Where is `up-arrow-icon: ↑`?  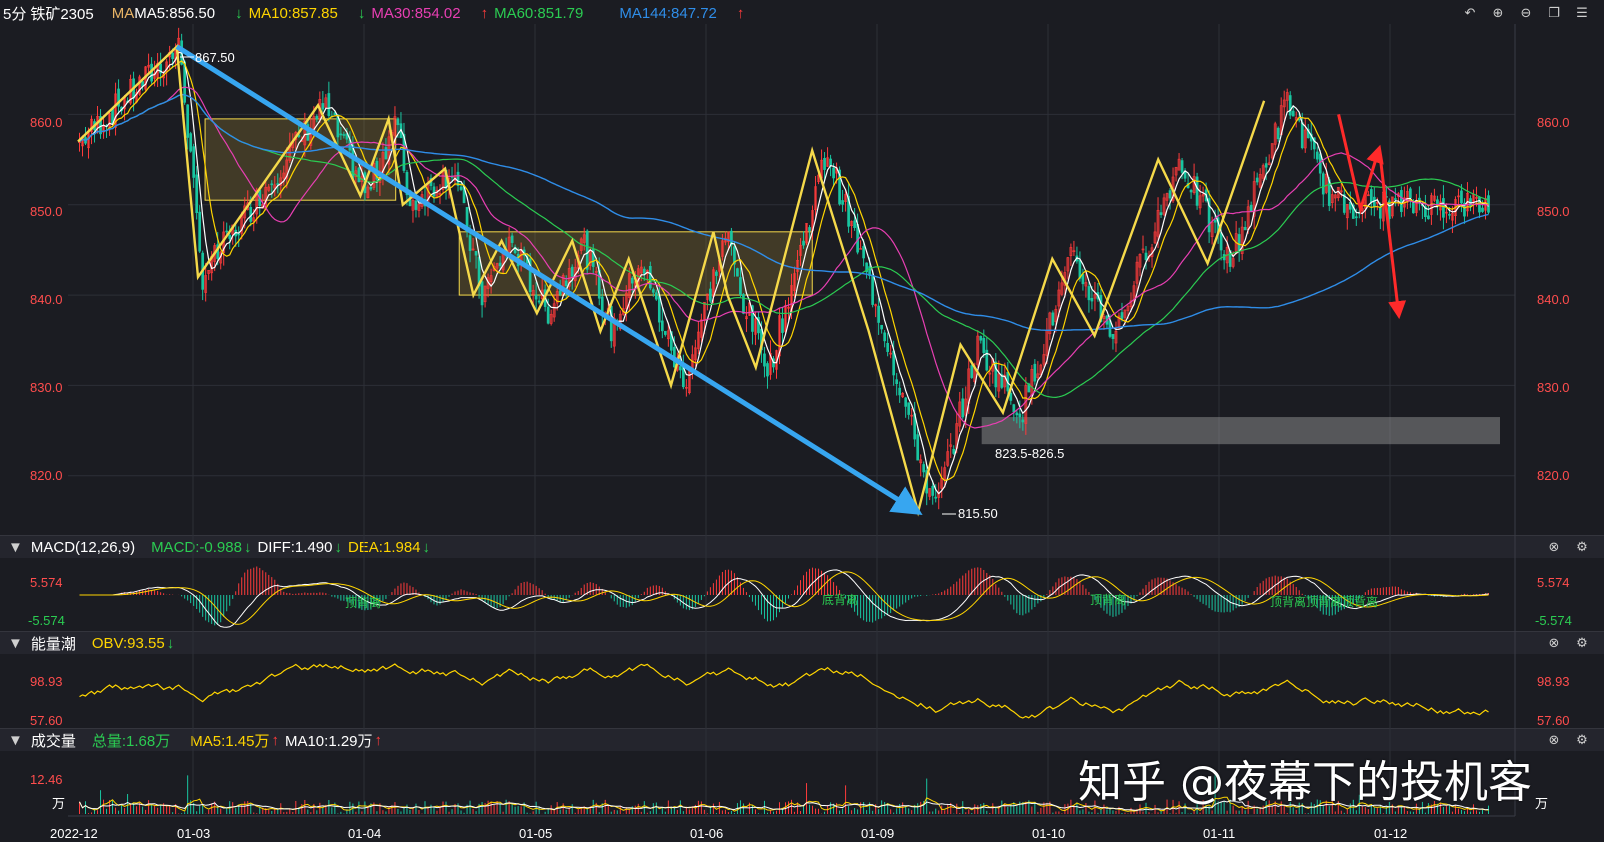
up-arrow-icon: ↑ is located at coordinates (740, 13).